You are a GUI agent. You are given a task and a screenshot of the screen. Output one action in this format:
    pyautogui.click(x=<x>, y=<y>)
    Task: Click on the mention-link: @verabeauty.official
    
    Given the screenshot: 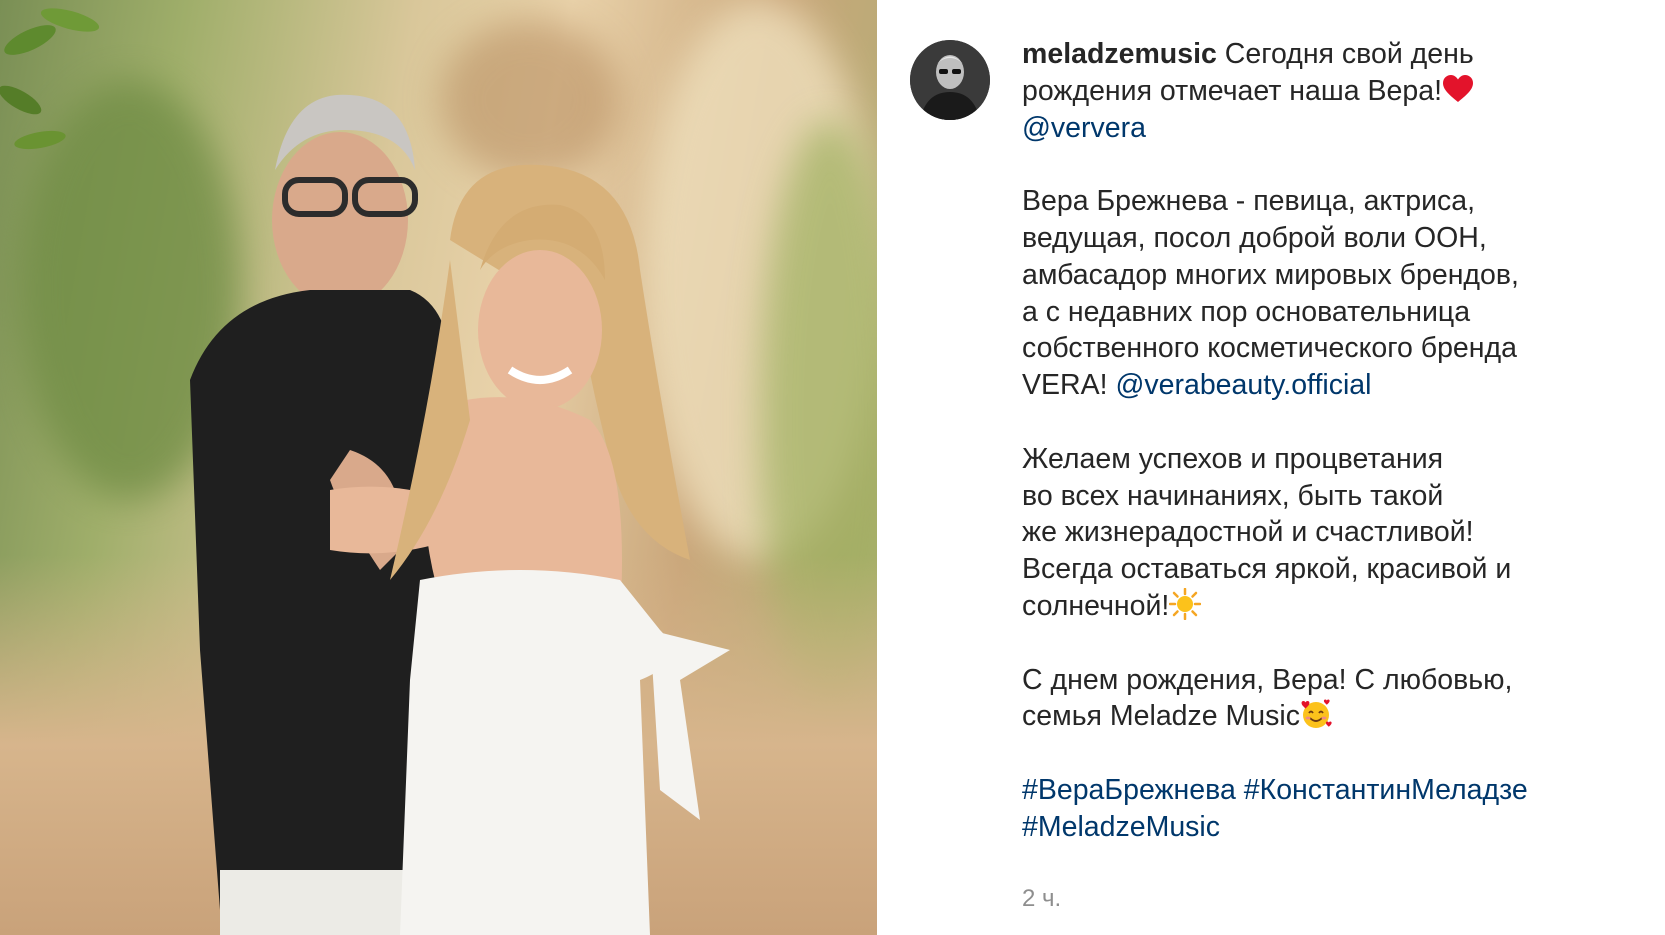 What is the action you would take?
    pyautogui.click(x=1243, y=385)
    